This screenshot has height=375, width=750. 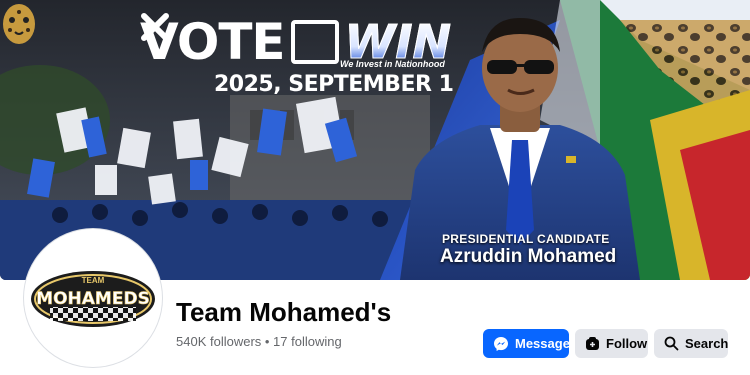 I want to click on message-button: Message, so click(x=526, y=343).